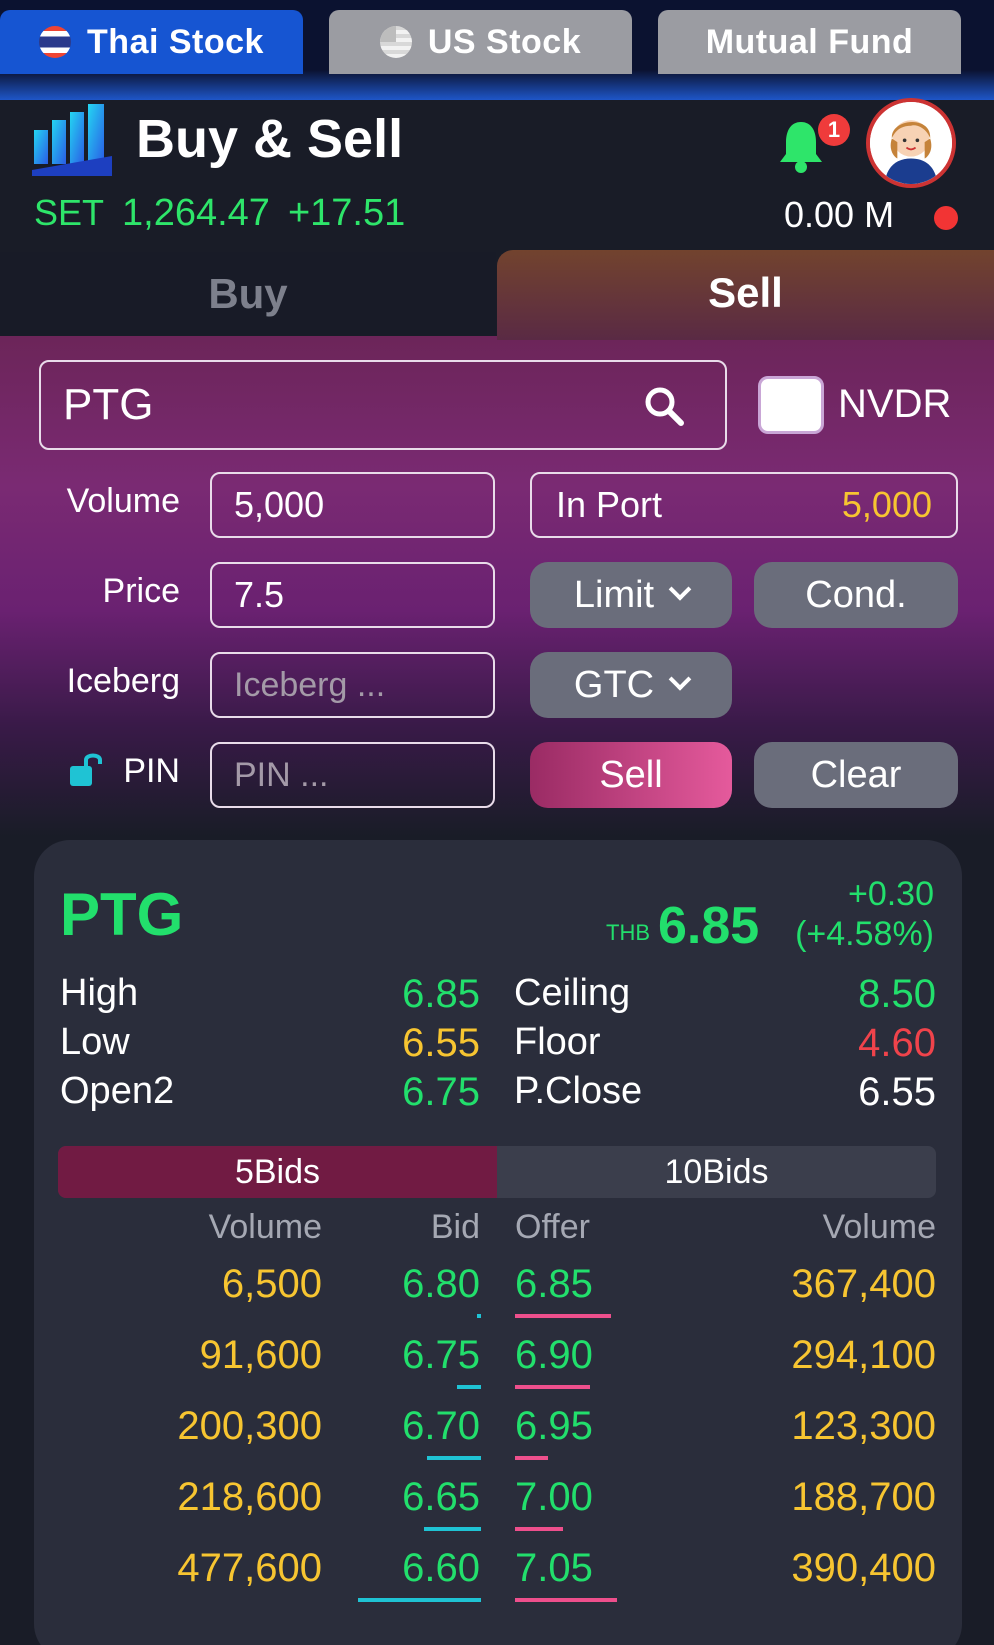  What do you see at coordinates (834, 130) in the screenshot?
I see `notification-badge: 1` at bounding box center [834, 130].